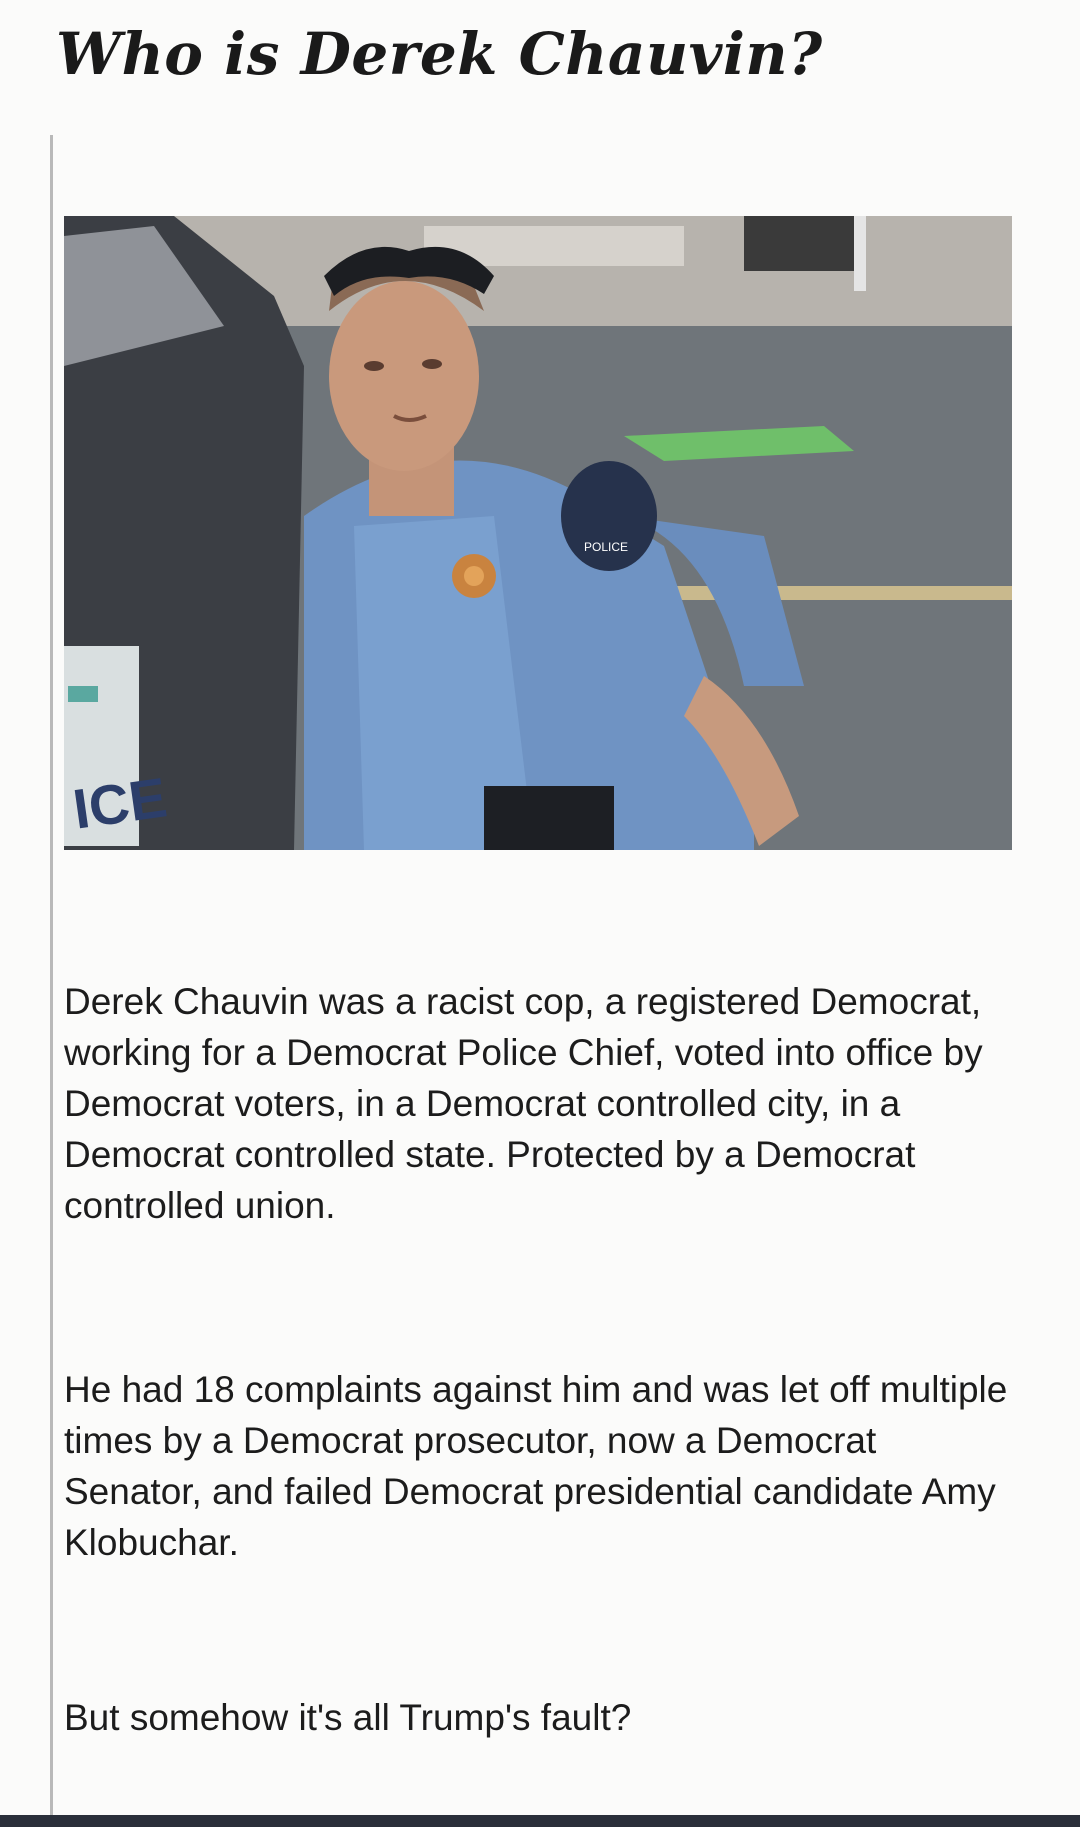 The image size is (1080, 1827). What do you see at coordinates (348, 1717) in the screenshot?
I see `paragraph-conclusion: But somehow it's all Trump's fault?` at bounding box center [348, 1717].